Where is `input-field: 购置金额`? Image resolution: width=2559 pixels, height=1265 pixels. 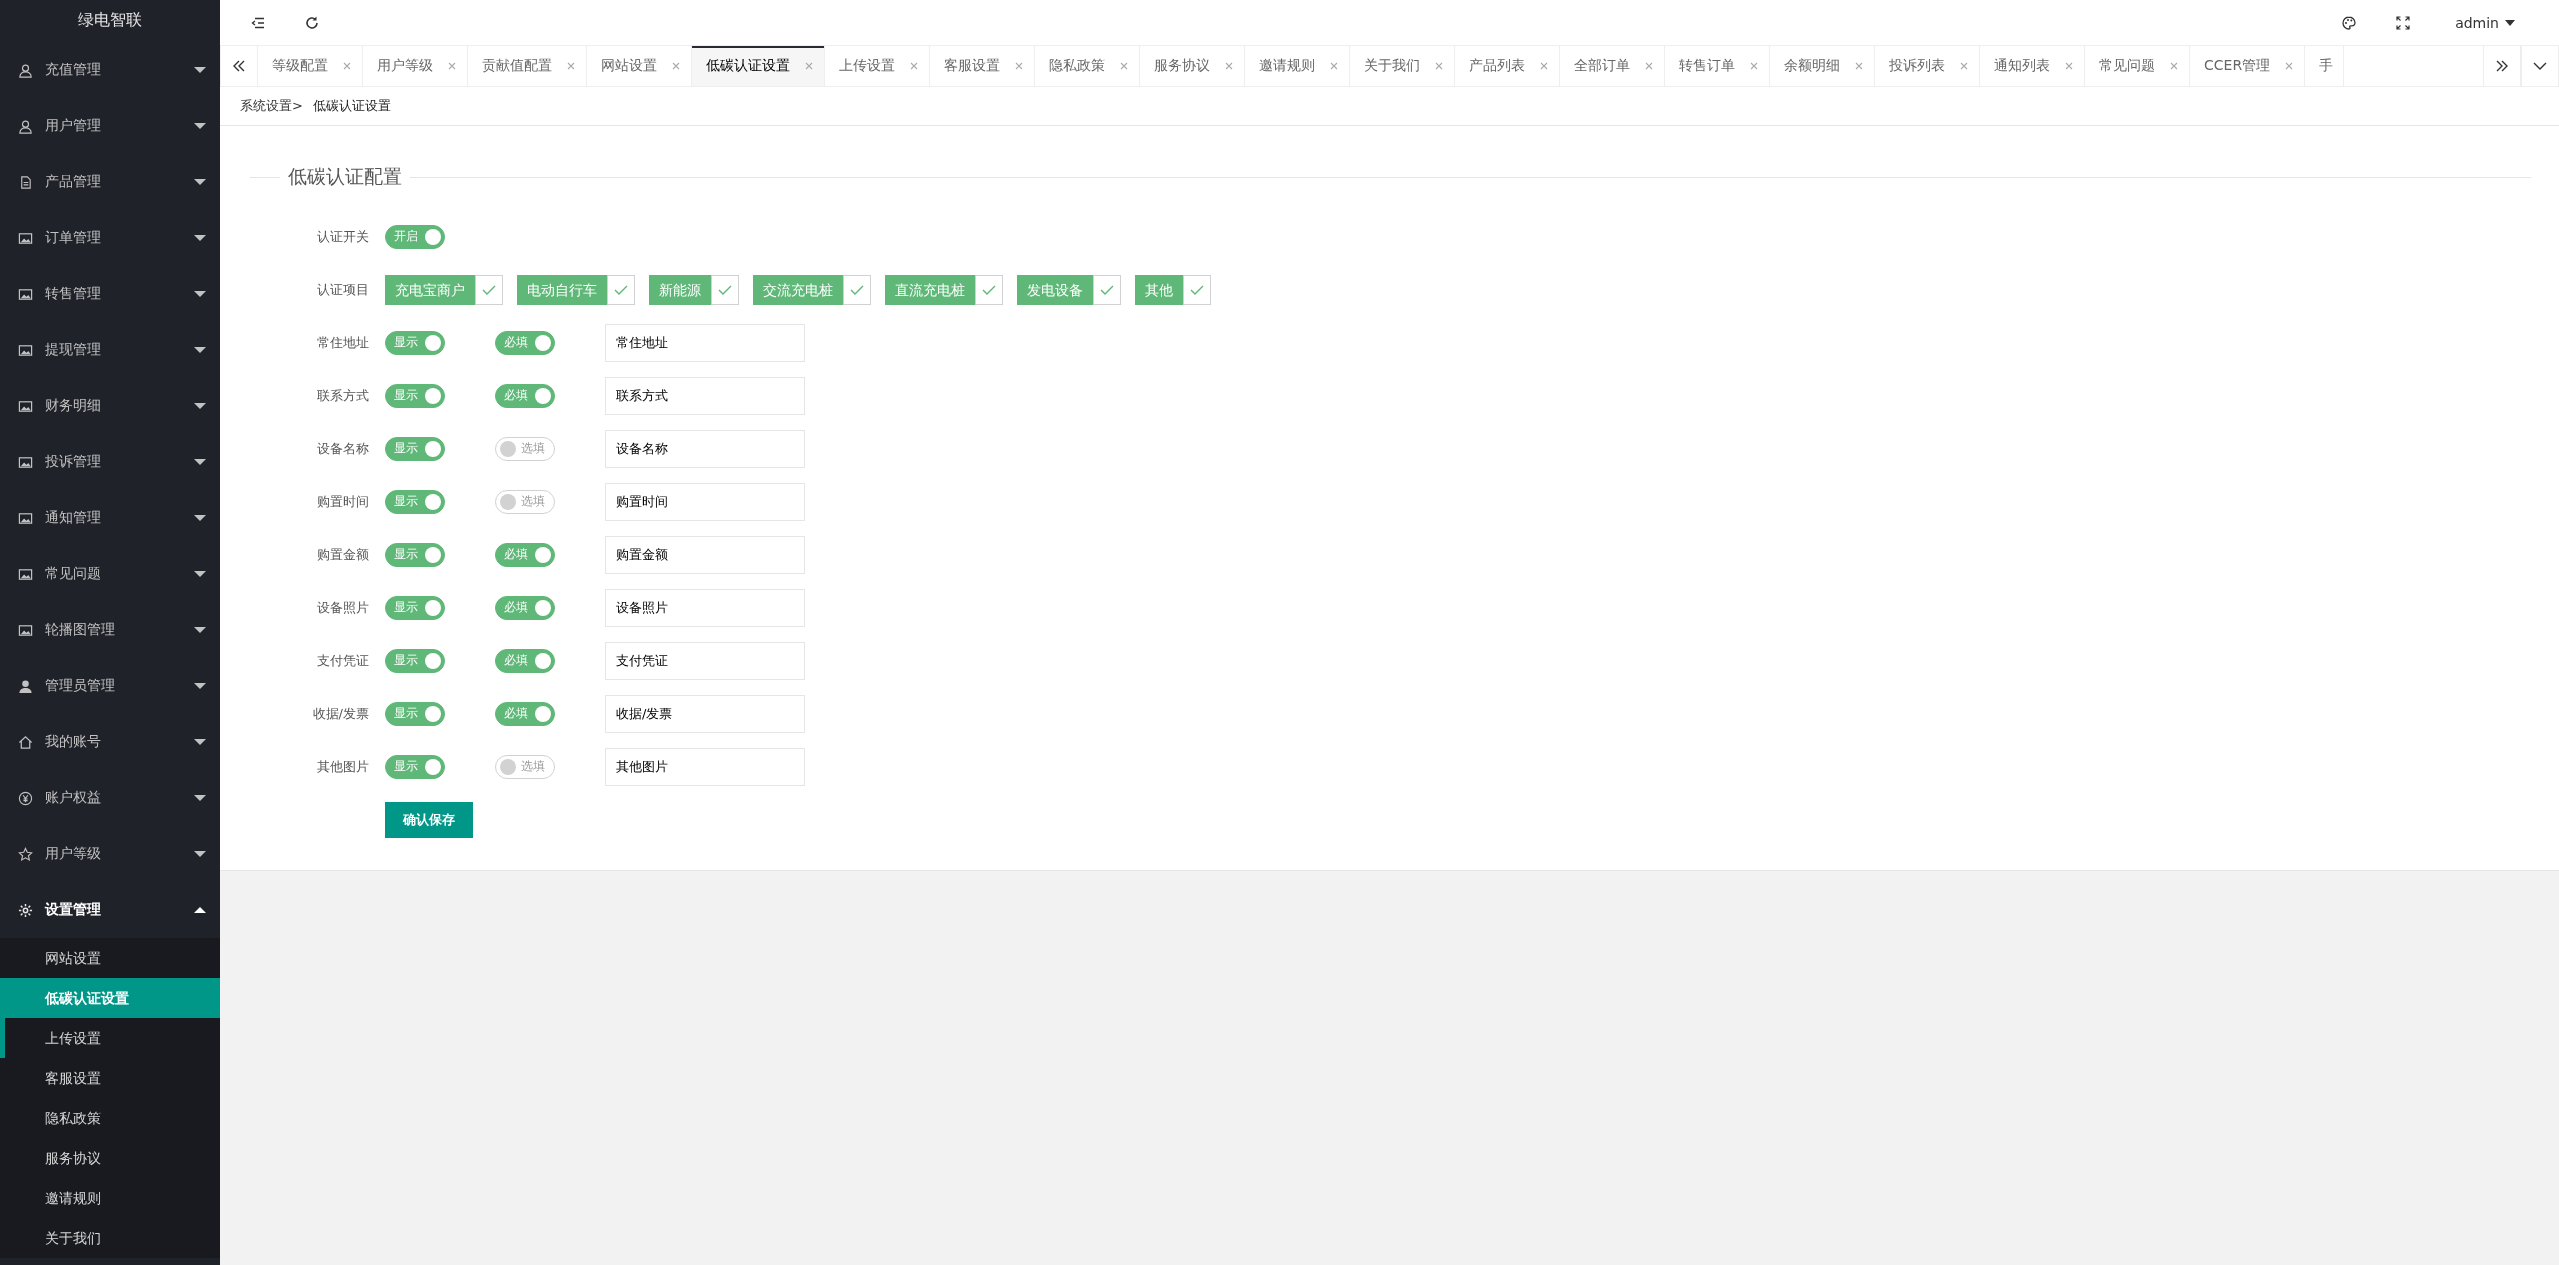 input-field: 购置金额 is located at coordinates (705, 554).